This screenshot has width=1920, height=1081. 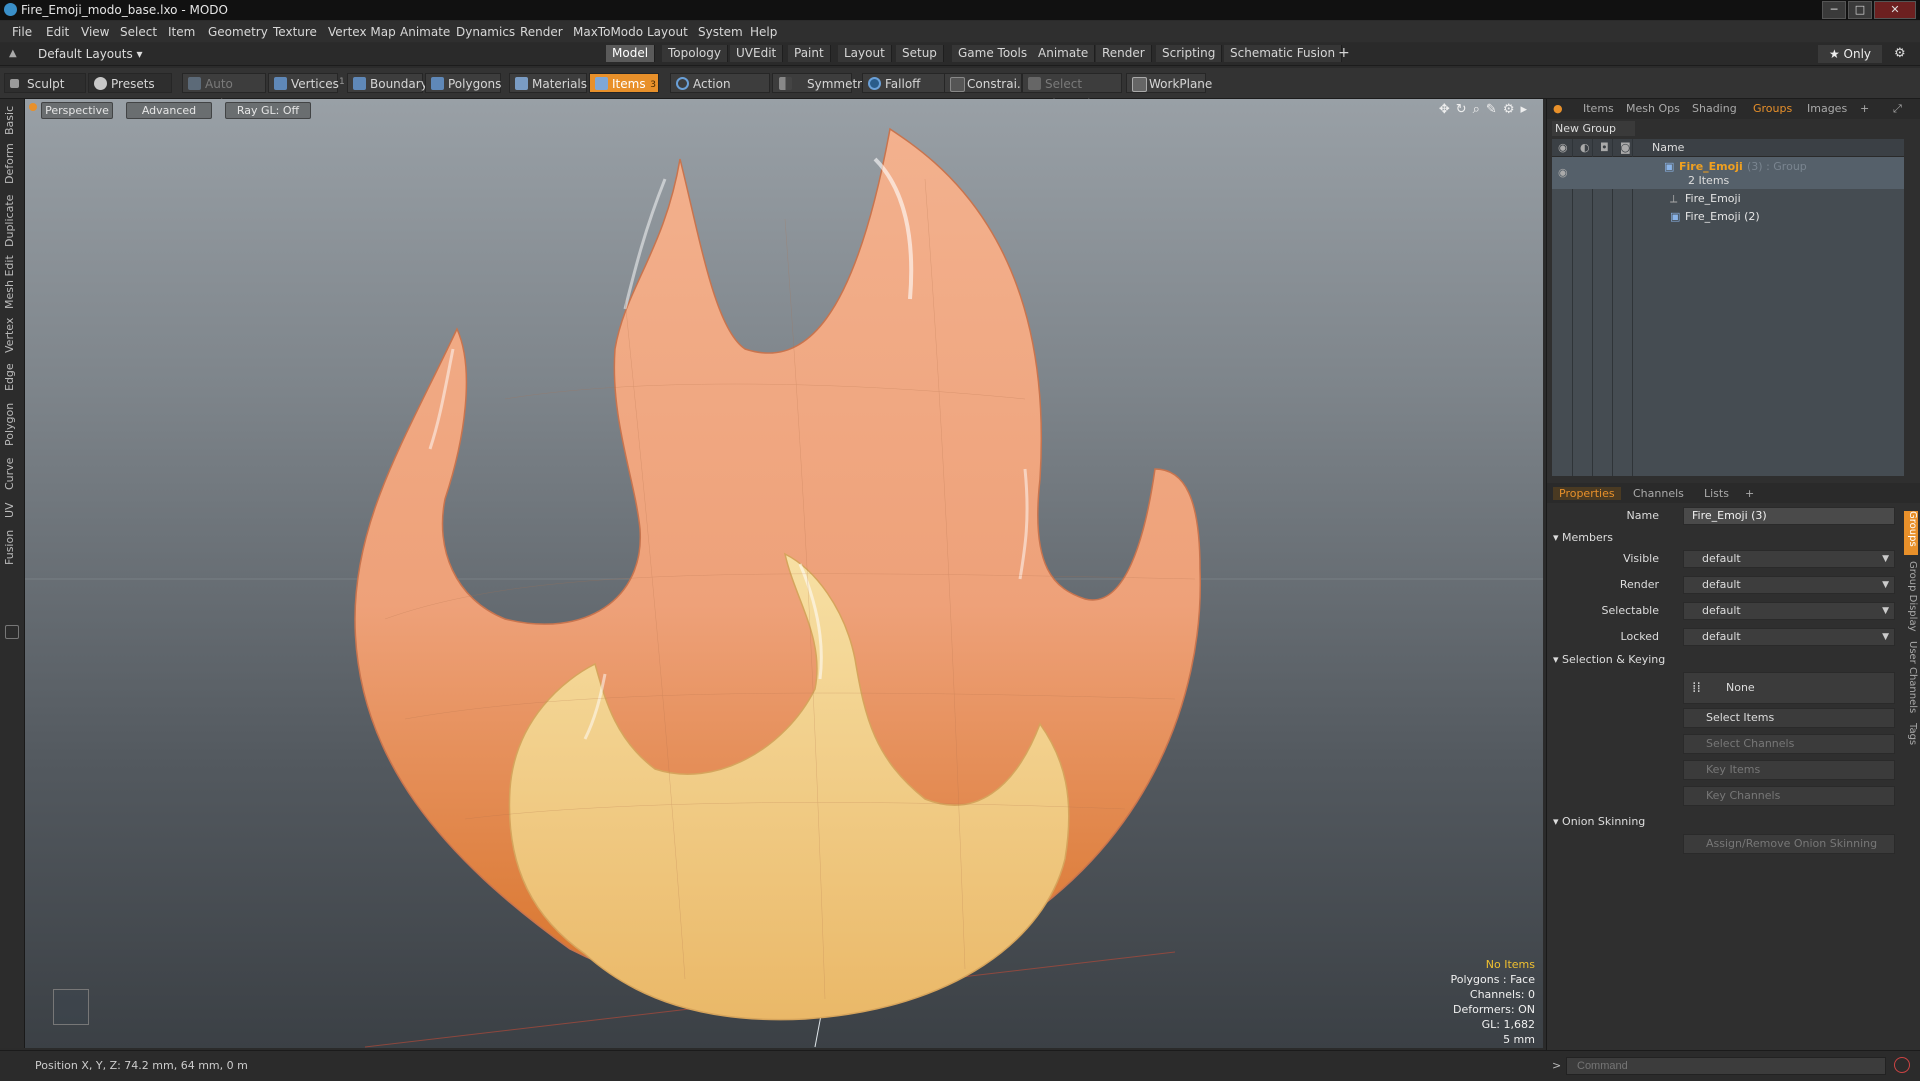 What do you see at coordinates (1789, 844) in the screenshot?
I see `assign-onion-button: Assign/Remove Onion Skinning` at bounding box center [1789, 844].